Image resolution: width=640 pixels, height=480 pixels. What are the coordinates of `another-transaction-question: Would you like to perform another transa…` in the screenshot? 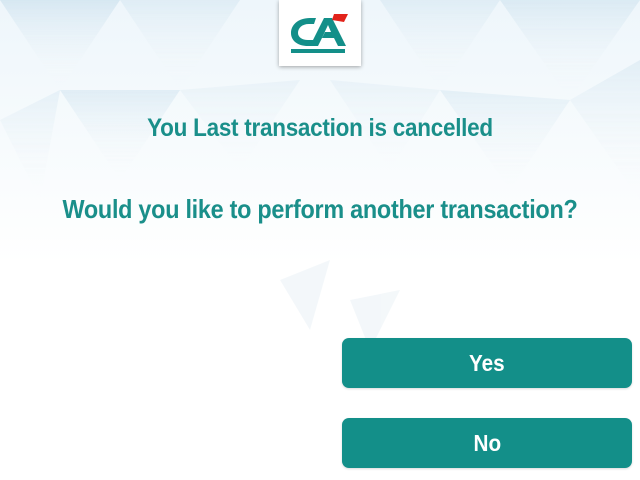 It's located at (320, 209).